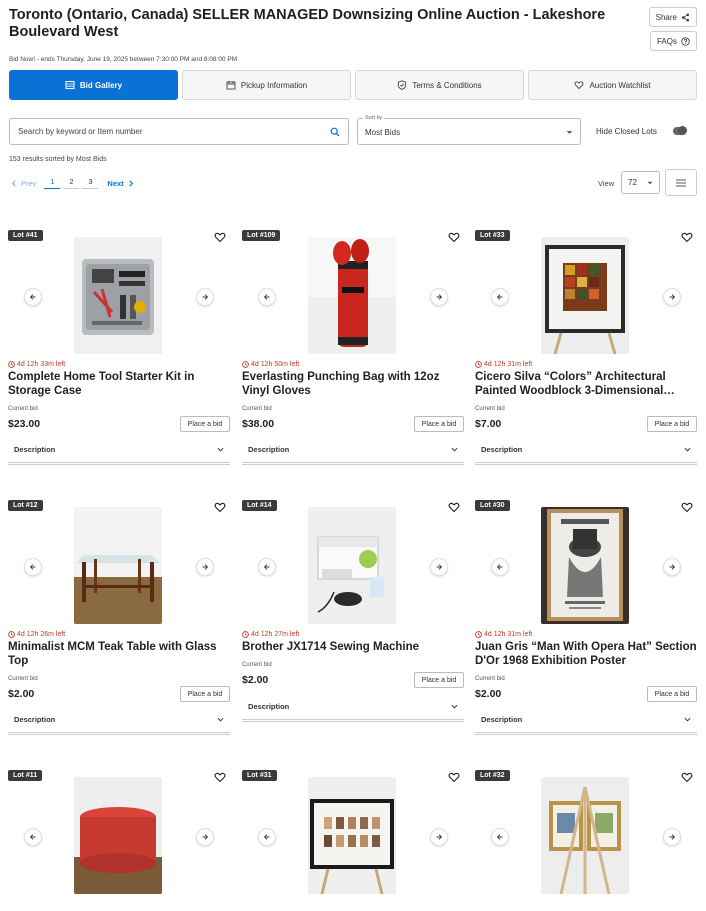 Image resolution: width=706 pixels, height=911 pixels. Describe the element at coordinates (335, 132) in the screenshot. I see `search-icon` at that location.